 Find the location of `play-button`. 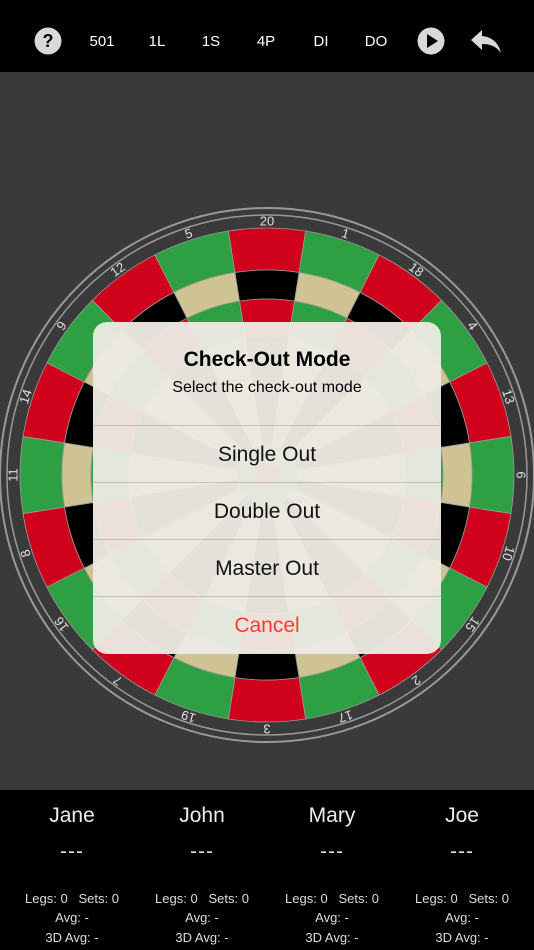

play-button is located at coordinates (431, 41).